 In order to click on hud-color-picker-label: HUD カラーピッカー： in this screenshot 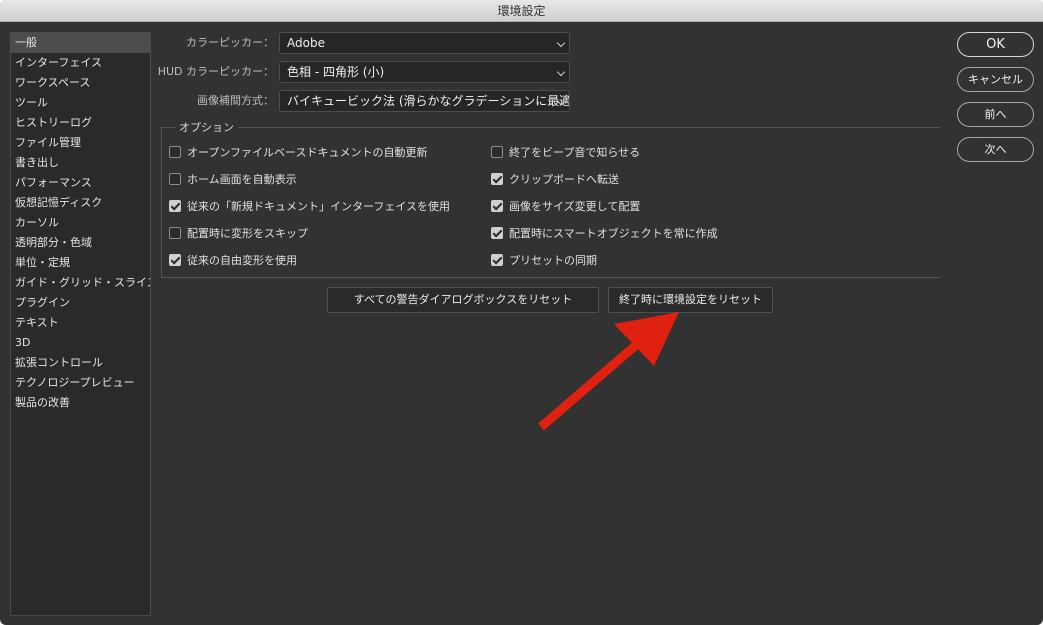, I will do `click(215, 71)`.